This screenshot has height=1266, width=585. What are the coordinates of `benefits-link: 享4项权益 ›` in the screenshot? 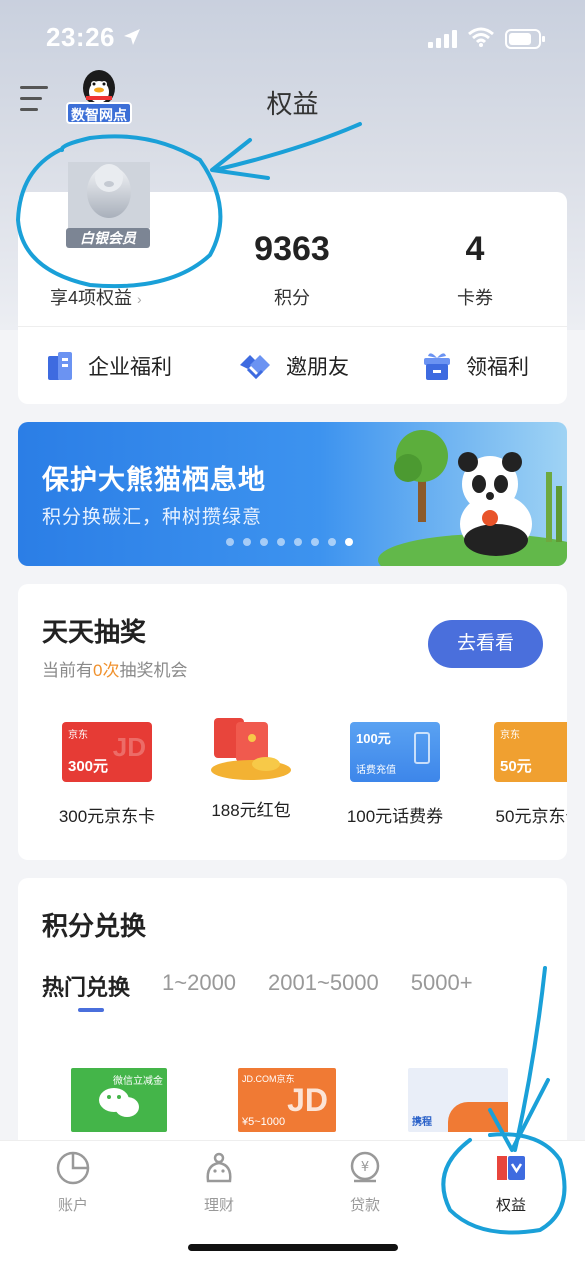 It's located at (96, 297).